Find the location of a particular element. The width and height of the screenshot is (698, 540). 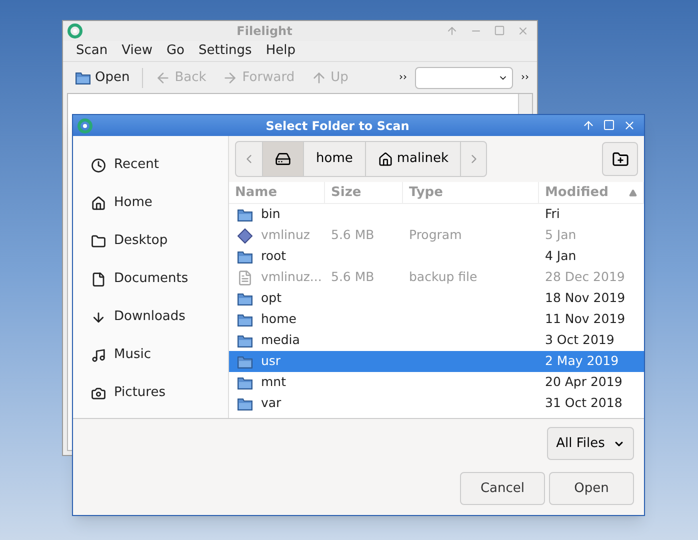

desktop-icon is located at coordinates (98, 241).